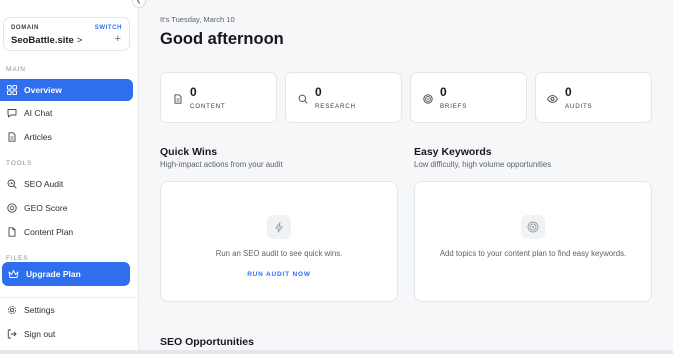  Describe the element at coordinates (221, 164) in the screenshot. I see `quick-wins-subtitle: High-impact actions from your audit` at that location.